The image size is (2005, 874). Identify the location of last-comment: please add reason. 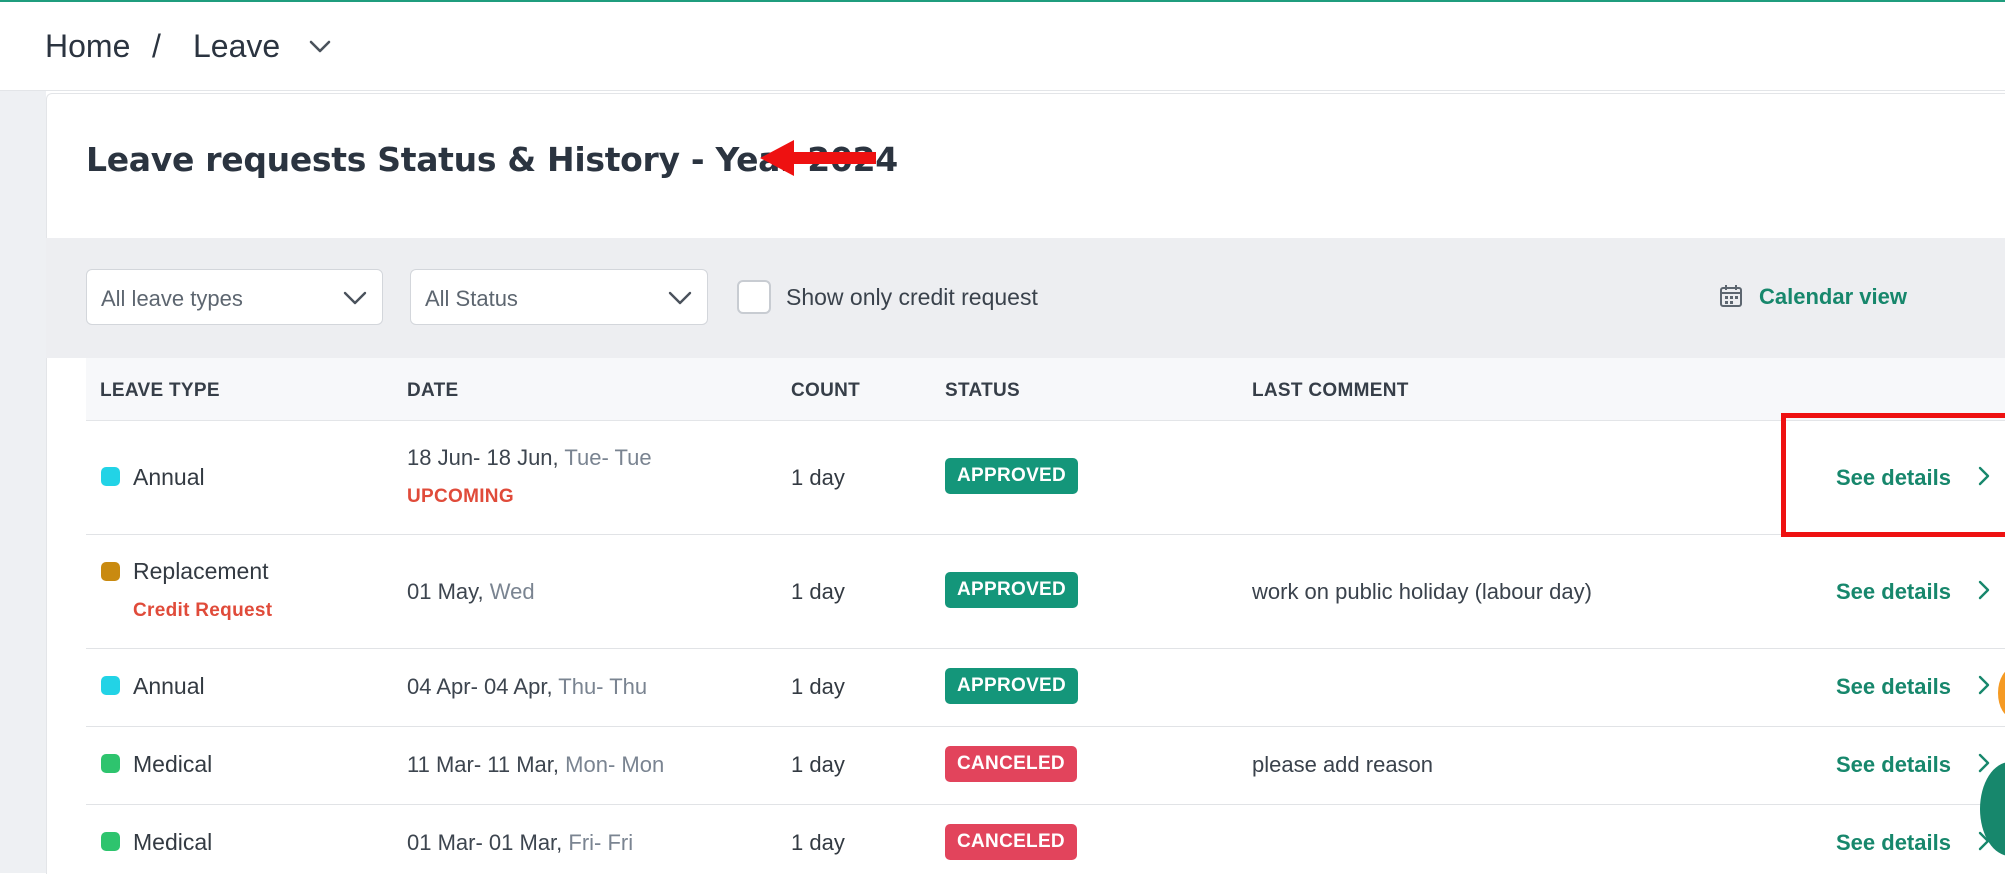
(1343, 764).